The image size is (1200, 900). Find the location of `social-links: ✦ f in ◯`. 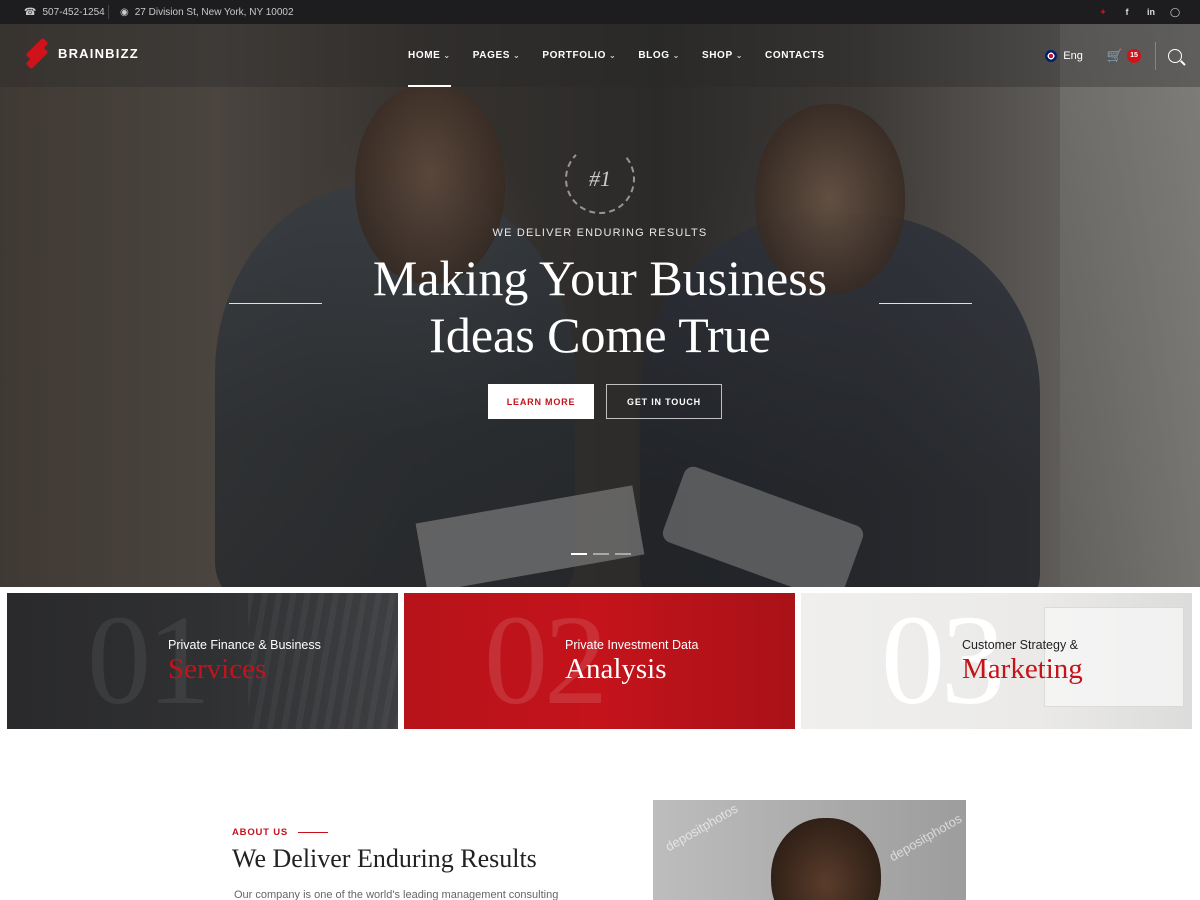

social-links: ✦ f in ◯ is located at coordinates (1139, 12).